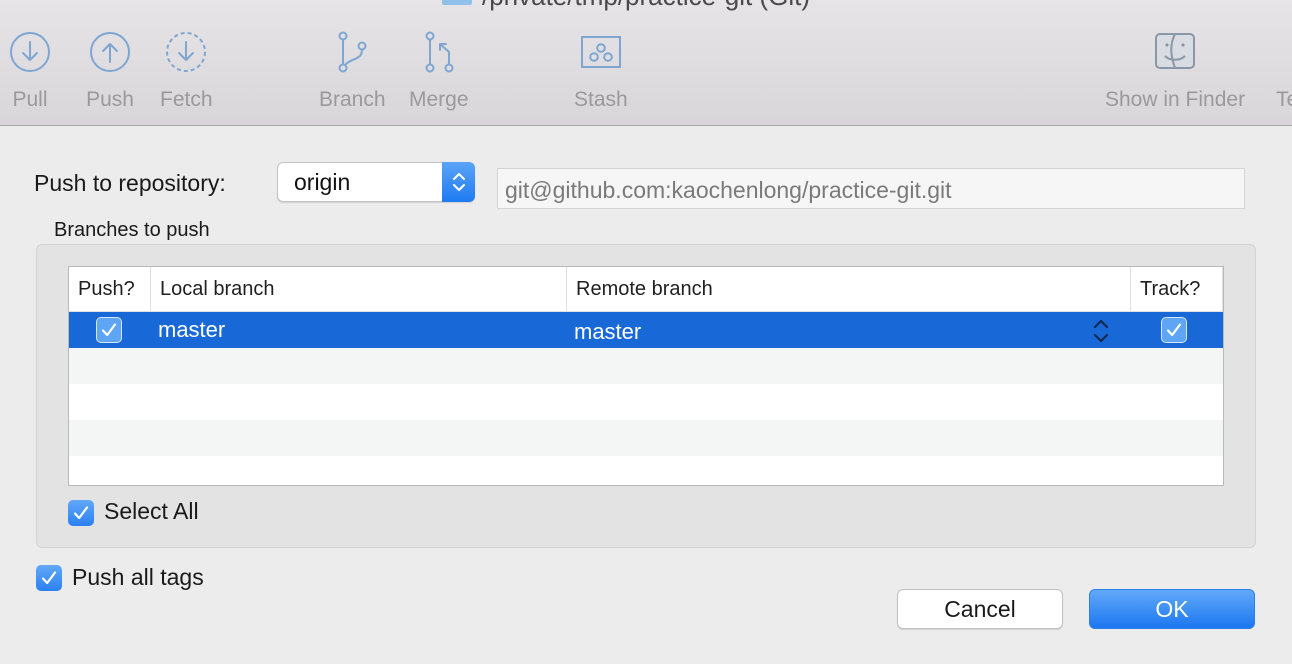  What do you see at coordinates (457, 2) in the screenshot?
I see `folder-icon` at bounding box center [457, 2].